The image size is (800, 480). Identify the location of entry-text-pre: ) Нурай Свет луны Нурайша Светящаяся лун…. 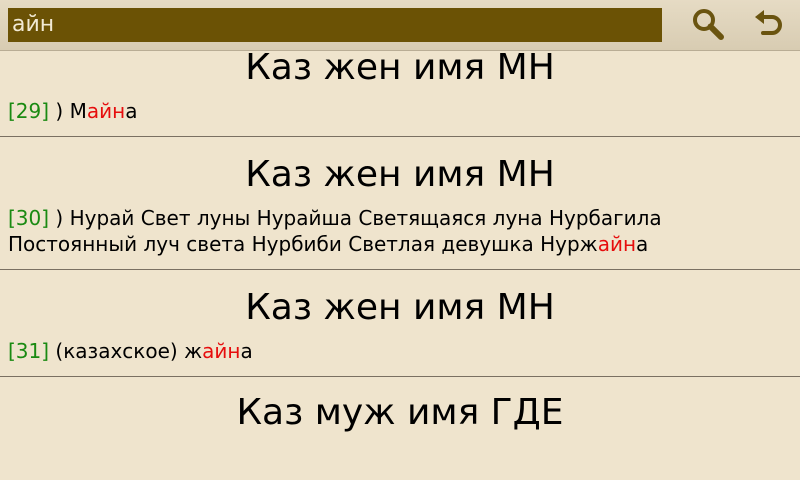
(335, 231).